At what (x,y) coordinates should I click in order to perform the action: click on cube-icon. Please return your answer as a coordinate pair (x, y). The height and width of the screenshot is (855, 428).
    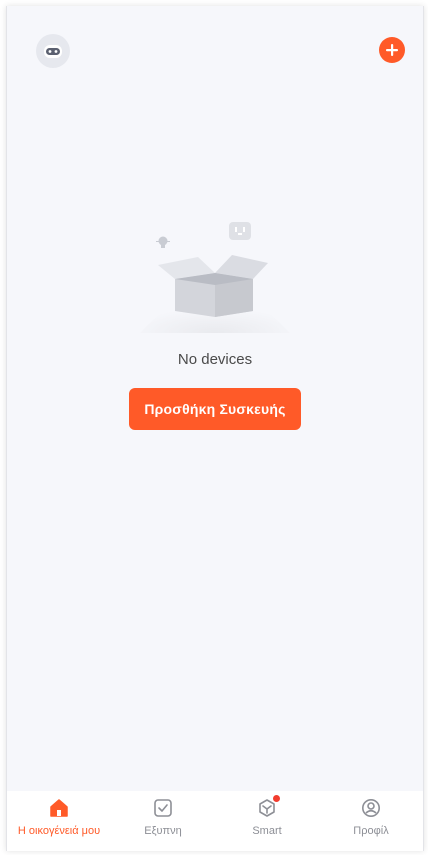
    Looking at the image, I should click on (268, 807).